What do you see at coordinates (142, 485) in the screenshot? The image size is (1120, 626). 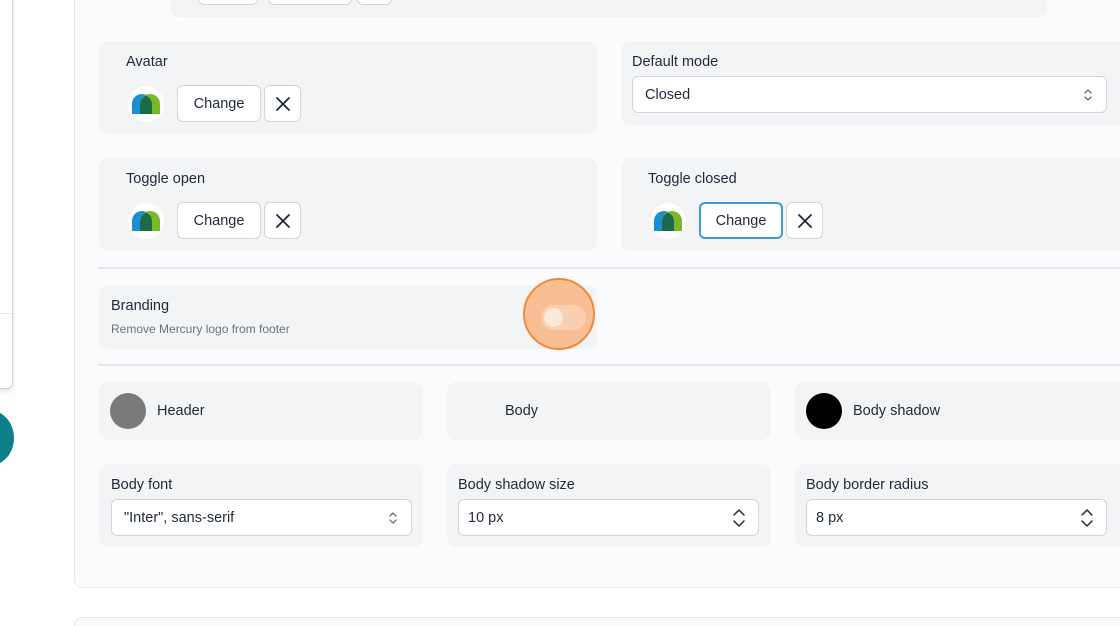 I see `body-font-label: Body font` at bounding box center [142, 485].